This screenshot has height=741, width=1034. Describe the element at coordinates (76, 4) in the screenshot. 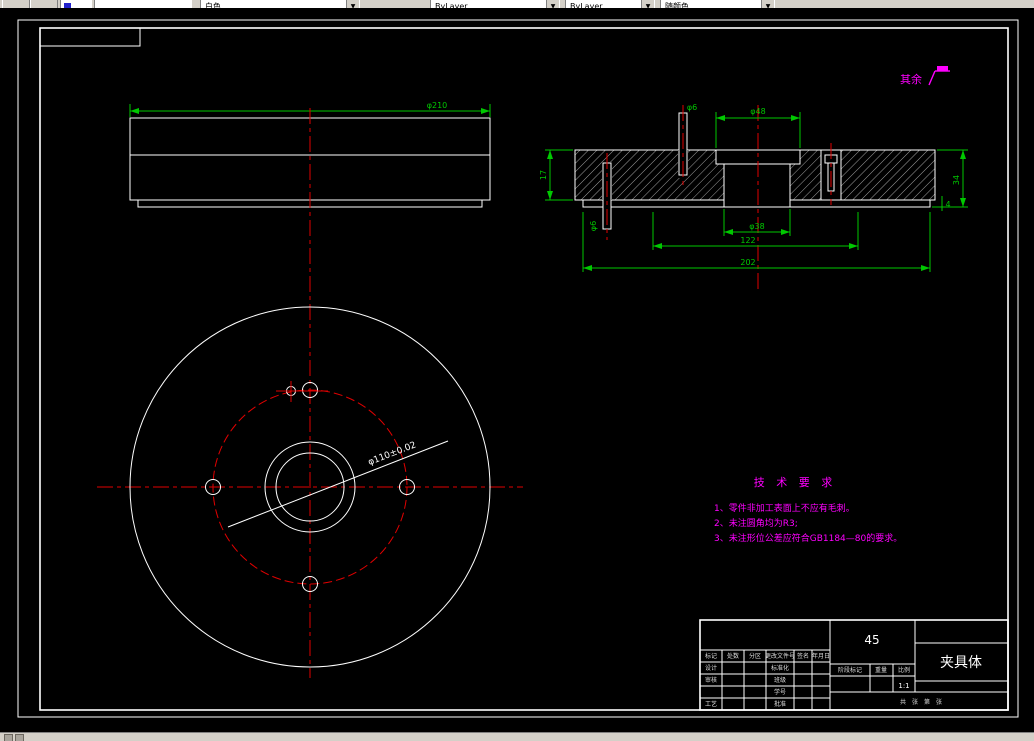

I see `layer-indicator` at that location.